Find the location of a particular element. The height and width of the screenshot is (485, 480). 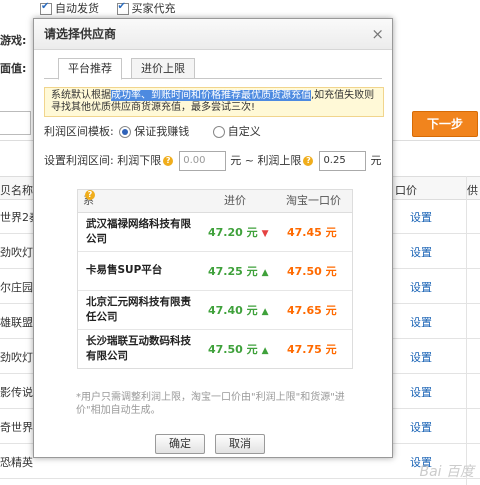

cost-price: 47.25 元 ▲ is located at coordinates (238, 271).